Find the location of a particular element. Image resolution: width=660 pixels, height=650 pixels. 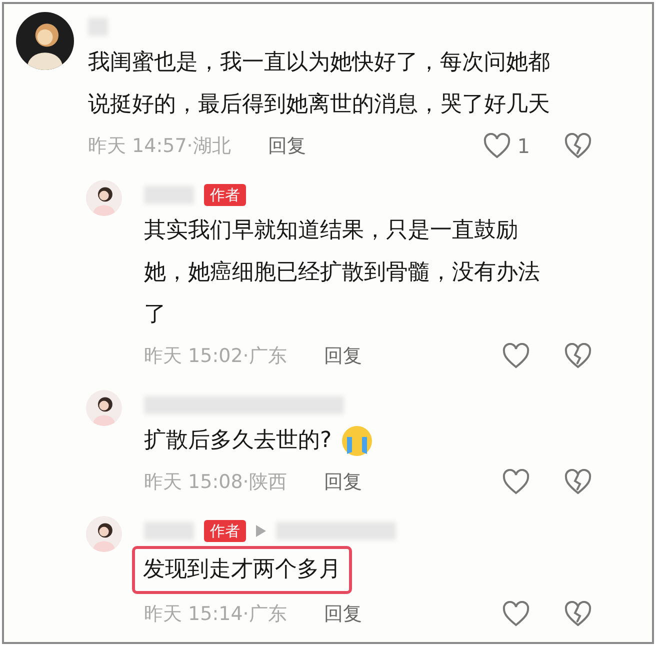

comment-time: 昨天 15:14·广东 is located at coordinates (216, 614).